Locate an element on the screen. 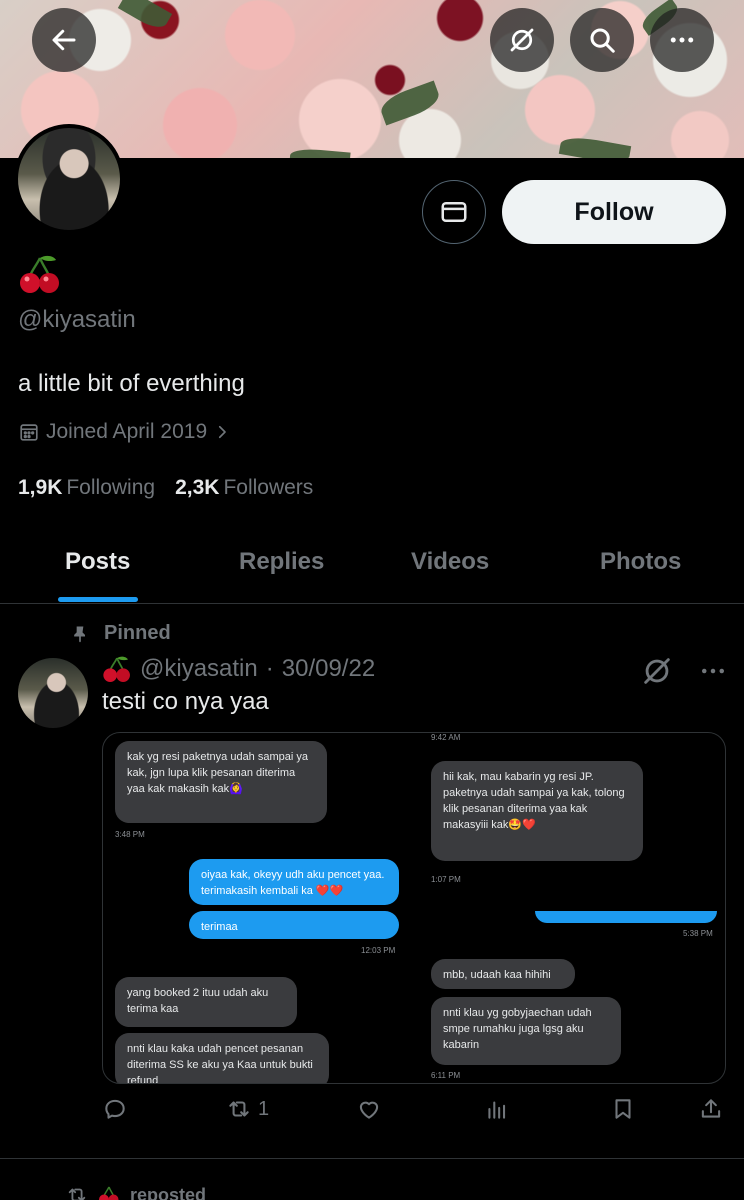 Image resolution: width=744 pixels, height=1200 pixels. bookmark-button is located at coordinates (623, 1109).